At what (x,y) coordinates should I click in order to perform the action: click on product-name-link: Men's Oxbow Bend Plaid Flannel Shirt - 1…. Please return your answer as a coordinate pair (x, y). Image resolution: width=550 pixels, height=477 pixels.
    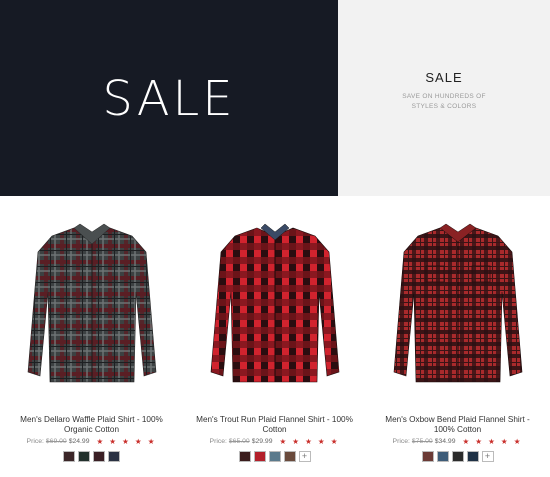
    Looking at the image, I should click on (457, 425).